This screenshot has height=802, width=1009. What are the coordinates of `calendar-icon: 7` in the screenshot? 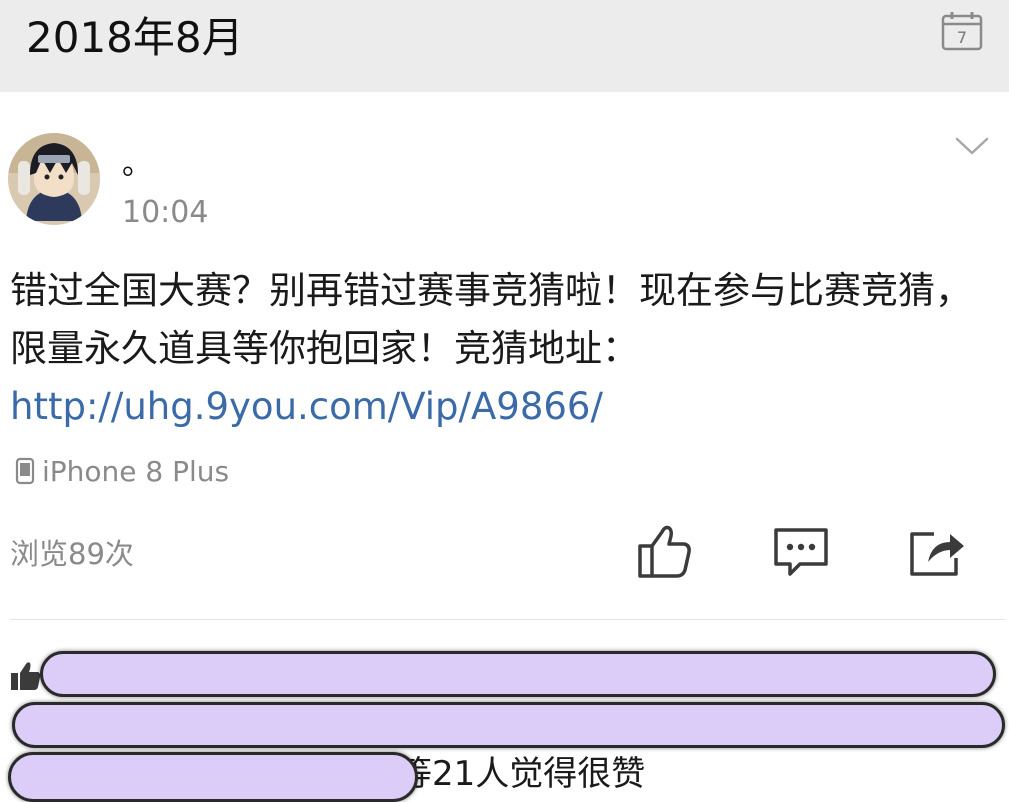 It's located at (962, 31).